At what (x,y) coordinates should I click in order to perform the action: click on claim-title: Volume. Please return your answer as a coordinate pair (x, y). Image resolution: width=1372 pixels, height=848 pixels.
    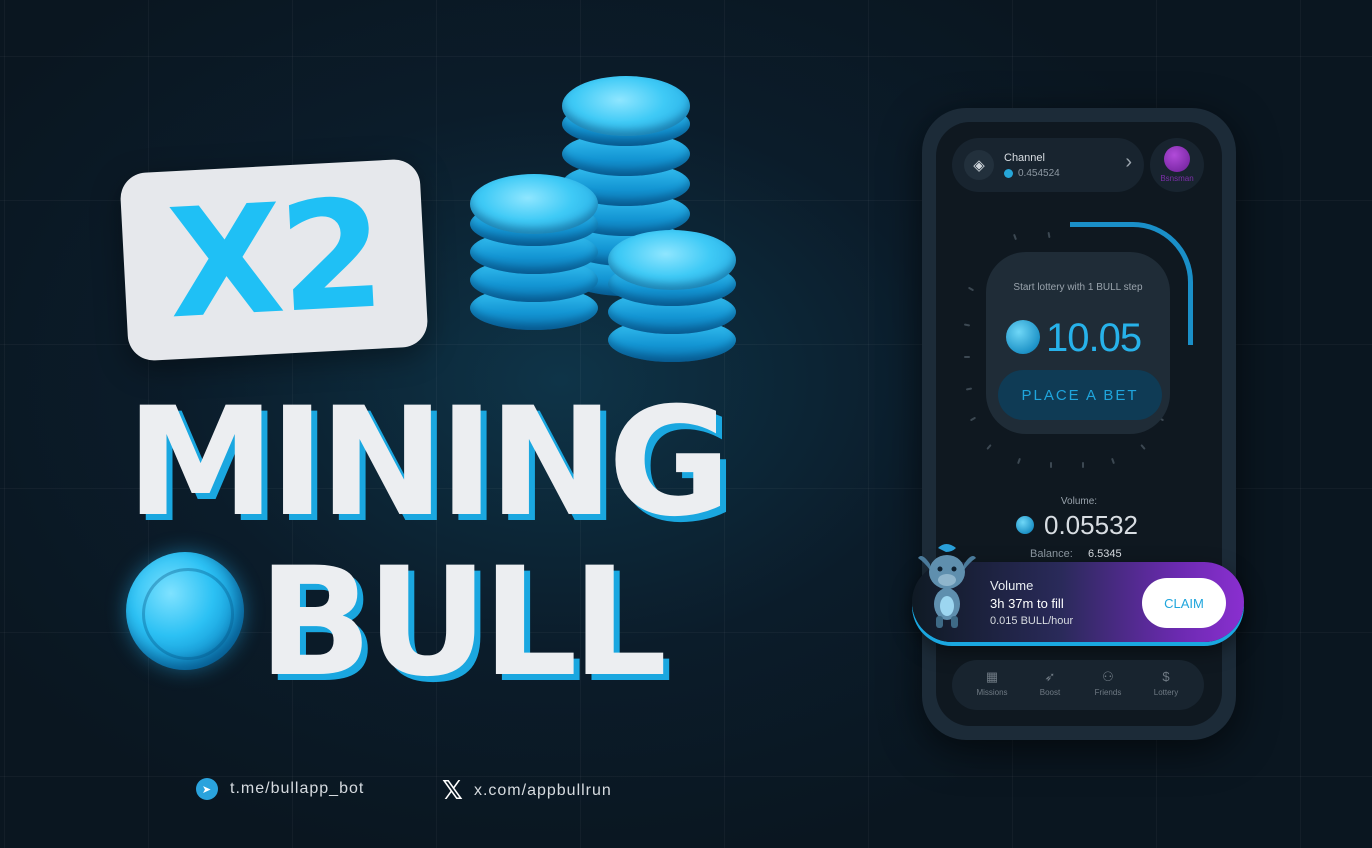
    Looking at the image, I should click on (1012, 585).